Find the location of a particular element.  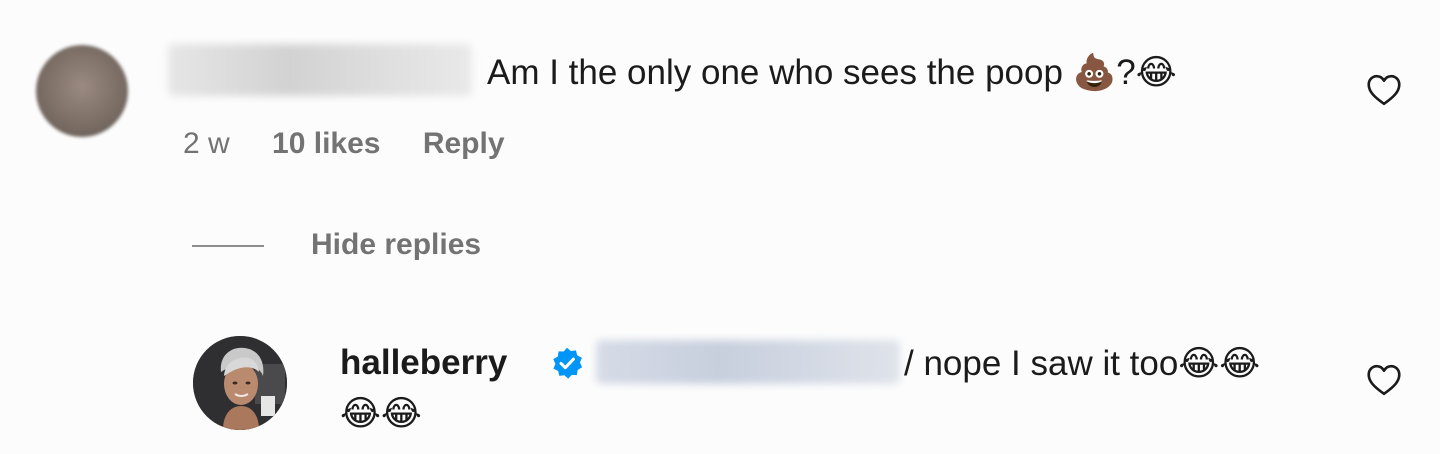

comment-likes-count: 10 likes is located at coordinates (326, 143).